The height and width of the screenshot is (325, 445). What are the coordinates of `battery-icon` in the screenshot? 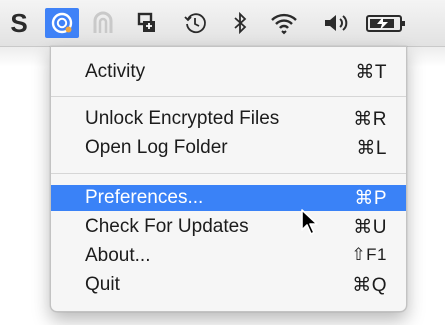 It's located at (405, 23).